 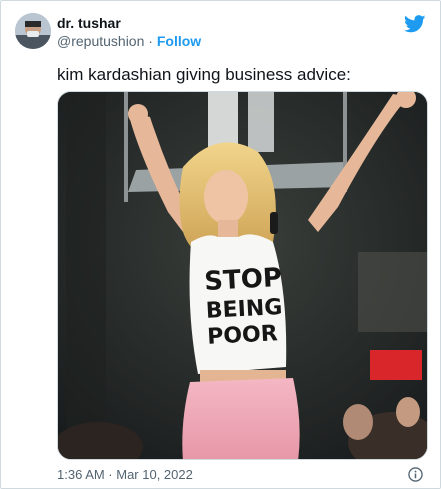 I want to click on shirt-text: STOP BEING POOR, so click(x=243, y=306).